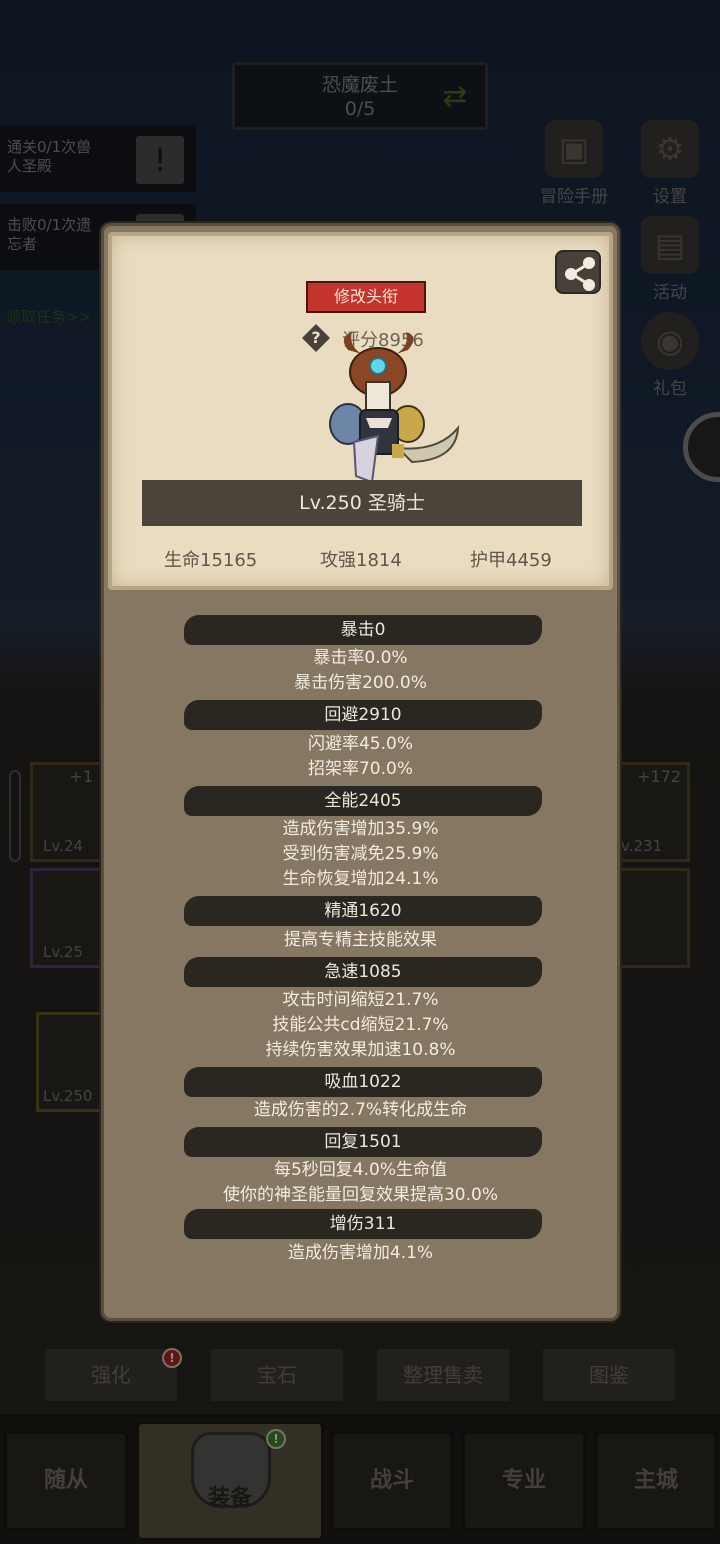 The width and height of the screenshot is (720, 1544). What do you see at coordinates (392, 1481) in the screenshot?
I see `tab-battle: 战斗` at bounding box center [392, 1481].